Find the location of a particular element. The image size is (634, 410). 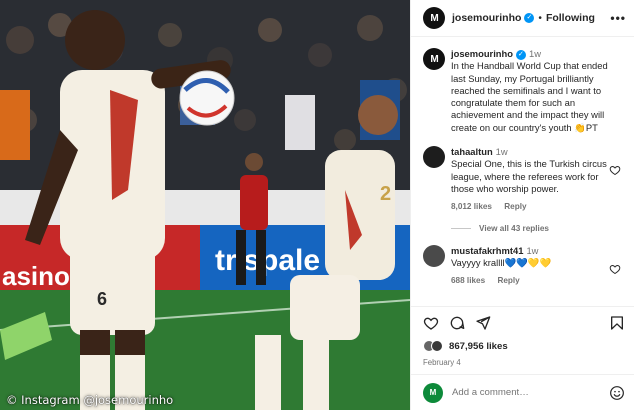

emoji-icon is located at coordinates (617, 393).